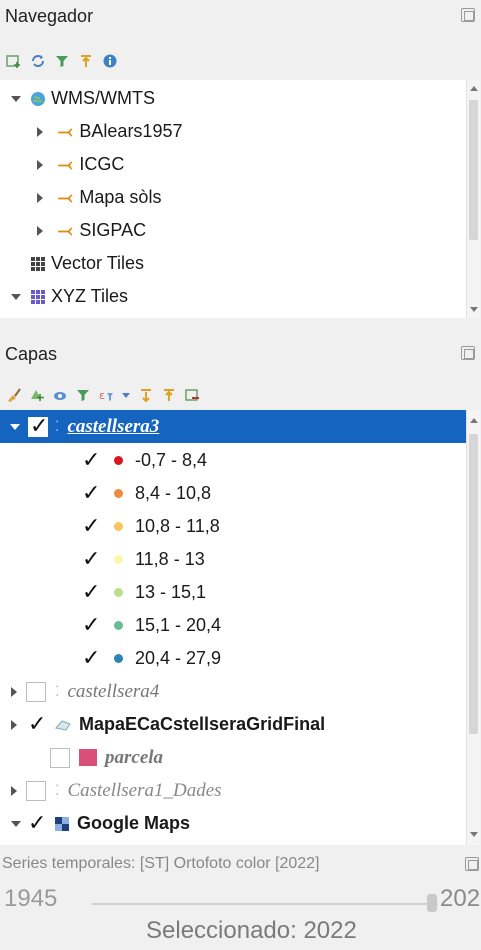 The image size is (481, 950). Describe the element at coordinates (65, 131) in the screenshot. I see `wms-connection-icon: ⤙` at that location.